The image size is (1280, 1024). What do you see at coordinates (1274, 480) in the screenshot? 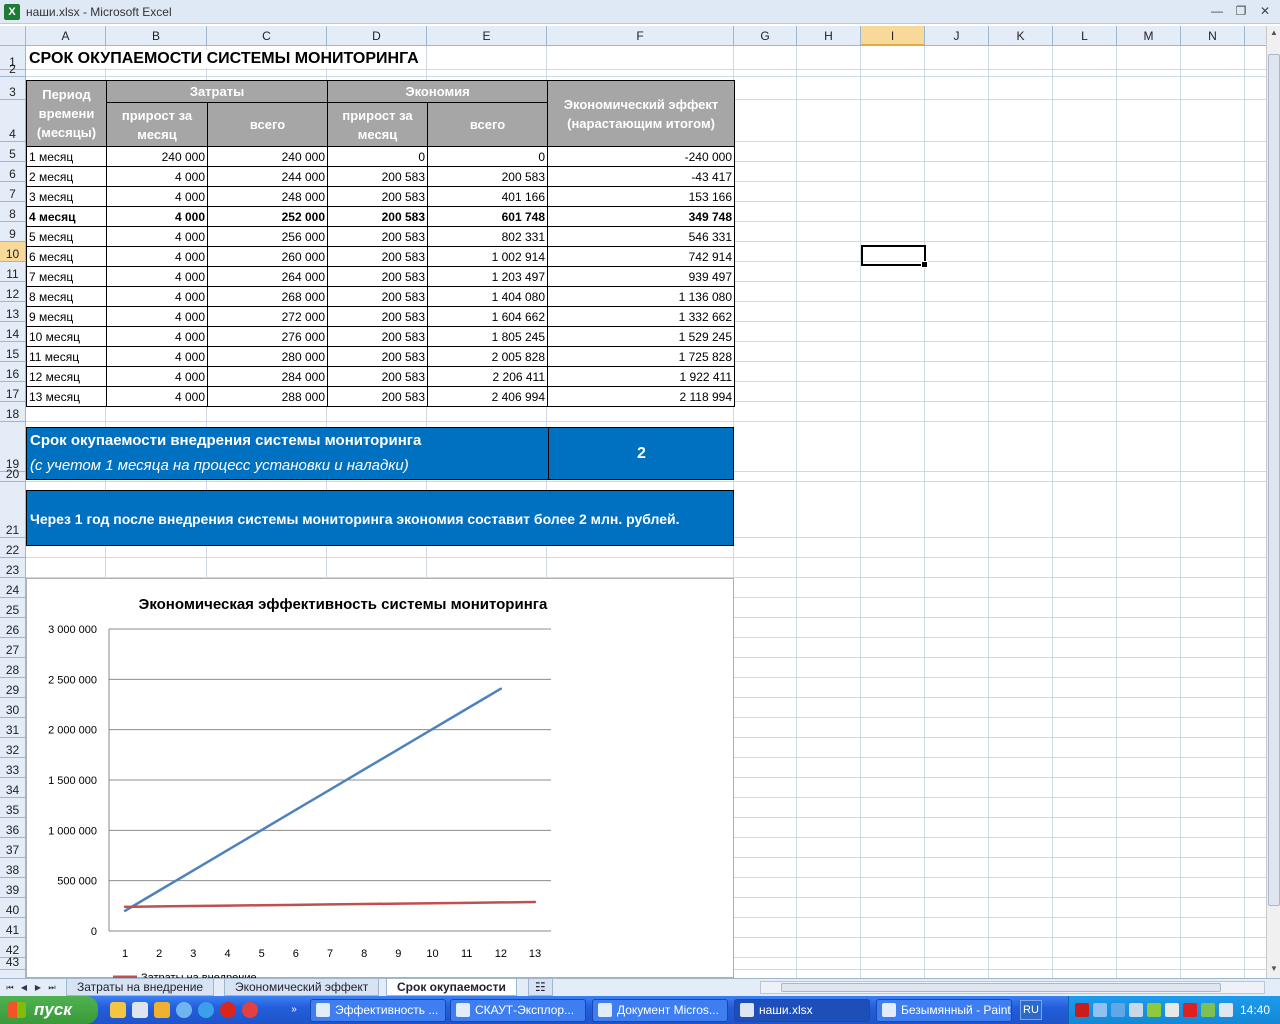
I see `vertical-scroll-thumb` at bounding box center [1274, 480].